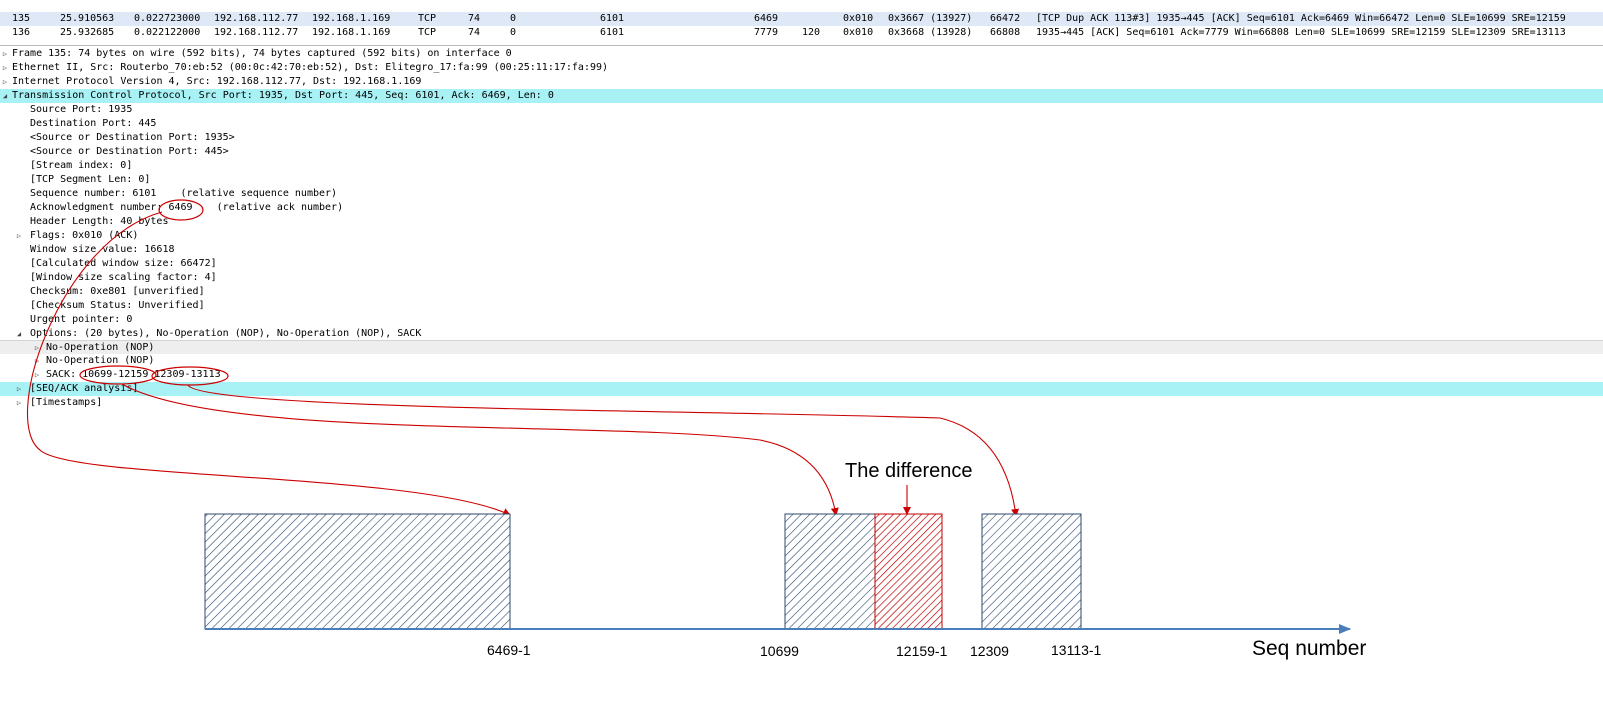 The width and height of the screenshot is (1603, 720). I want to click on acked-block, so click(357, 571).